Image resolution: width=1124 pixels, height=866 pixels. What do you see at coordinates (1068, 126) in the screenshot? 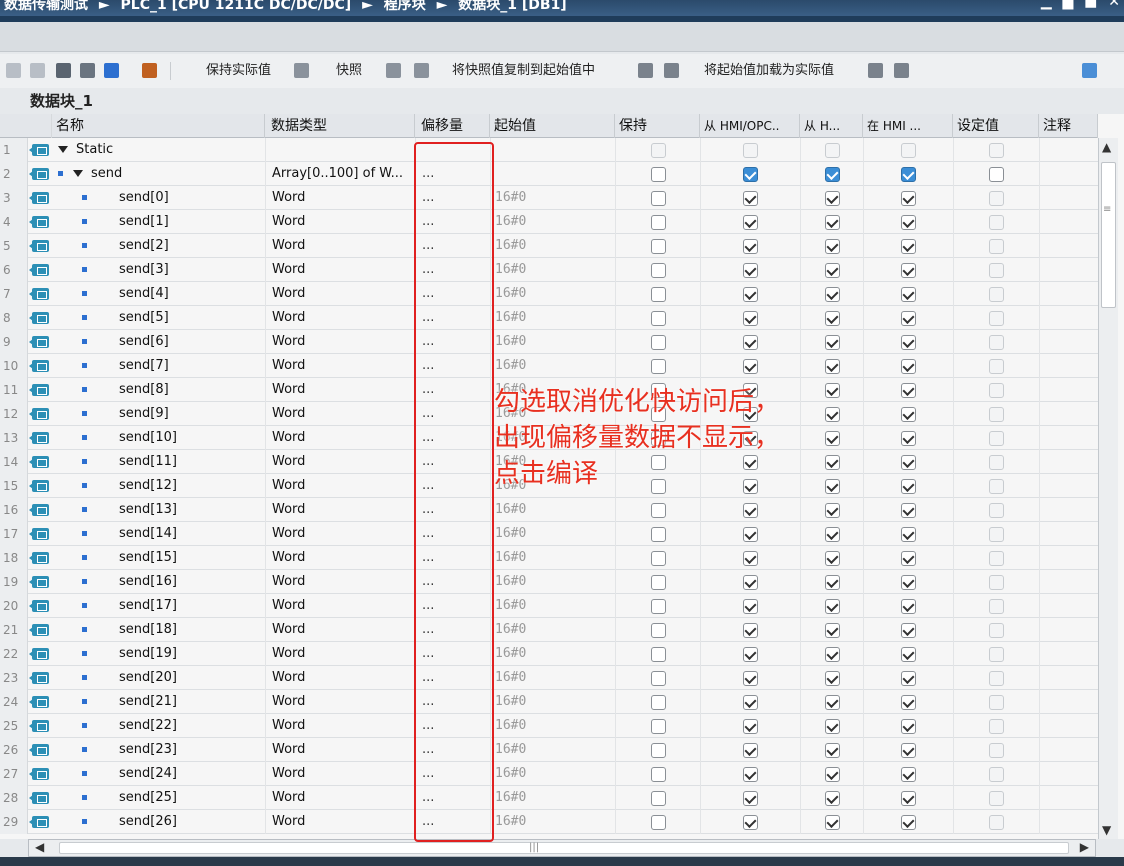
I see `header-comment: 注释` at bounding box center [1068, 126].